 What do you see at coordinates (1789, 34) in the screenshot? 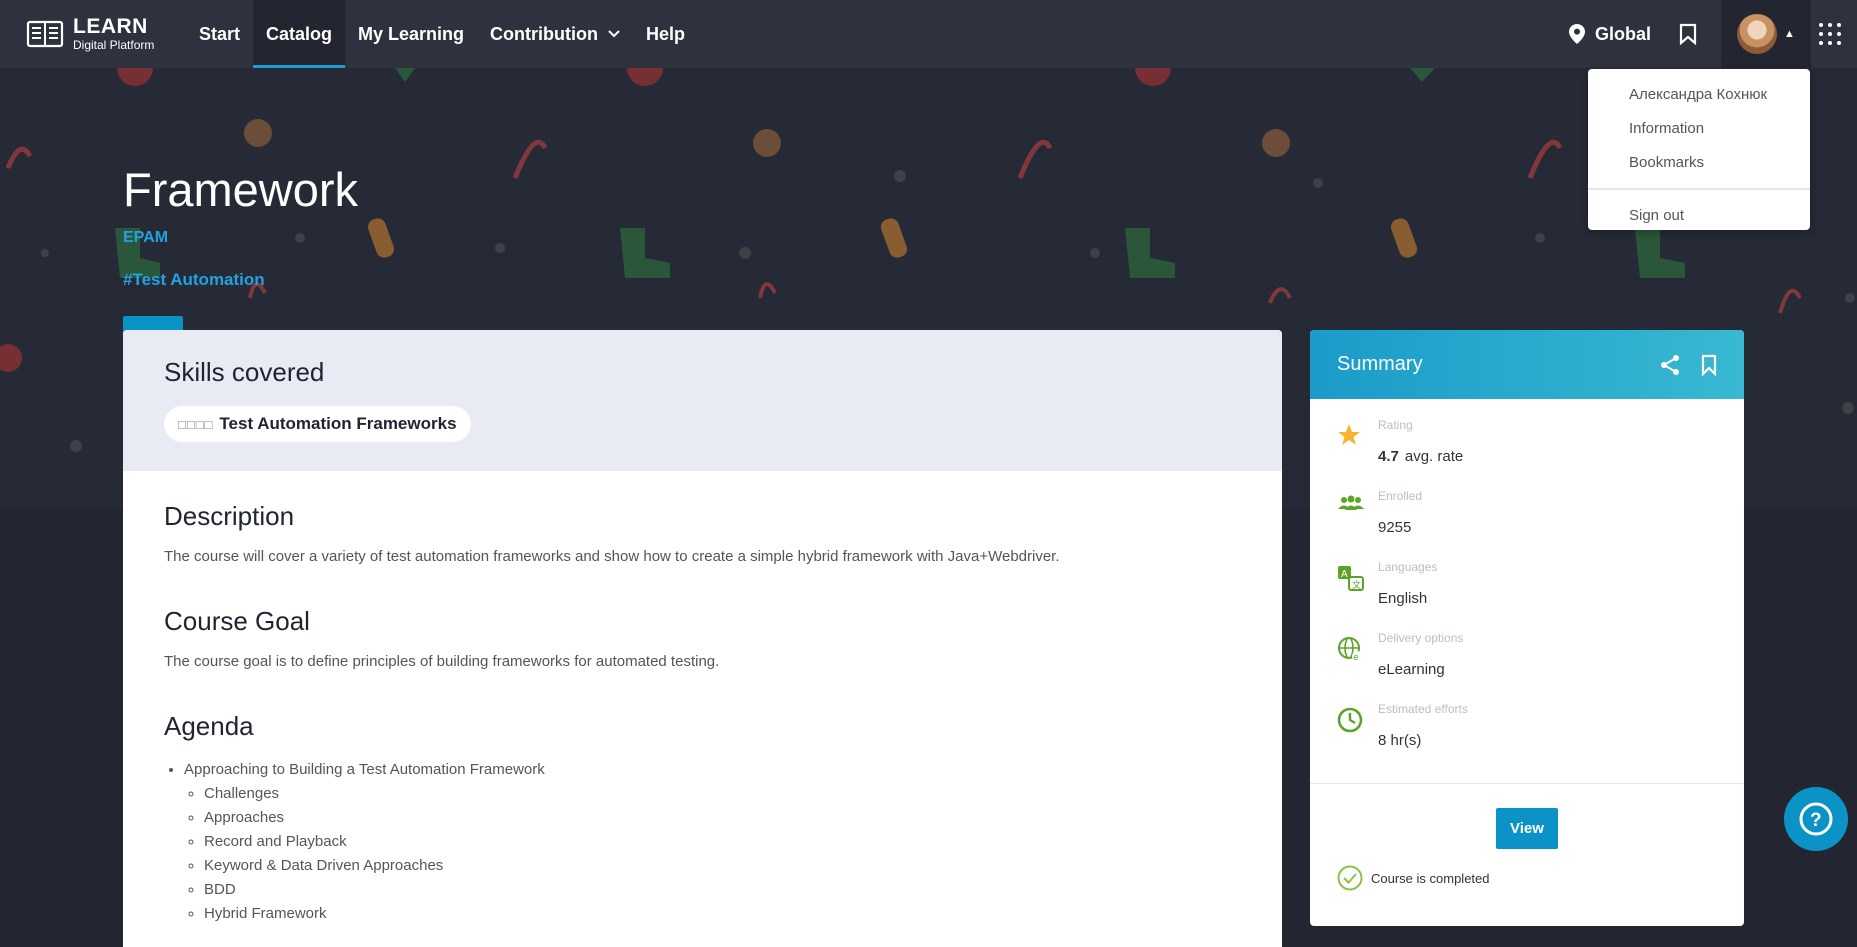
I see `caret-up-icon: ▲` at bounding box center [1789, 34].